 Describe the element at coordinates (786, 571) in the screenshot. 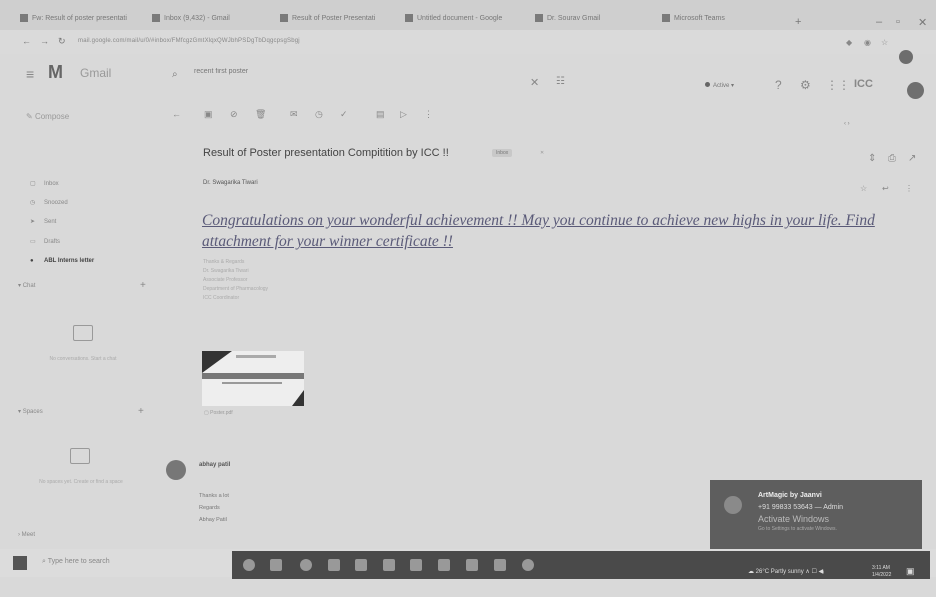

I see `weather-widget: ☁ 26°C Partly sunny ∧ ☐ ◀ᵢ` at that location.